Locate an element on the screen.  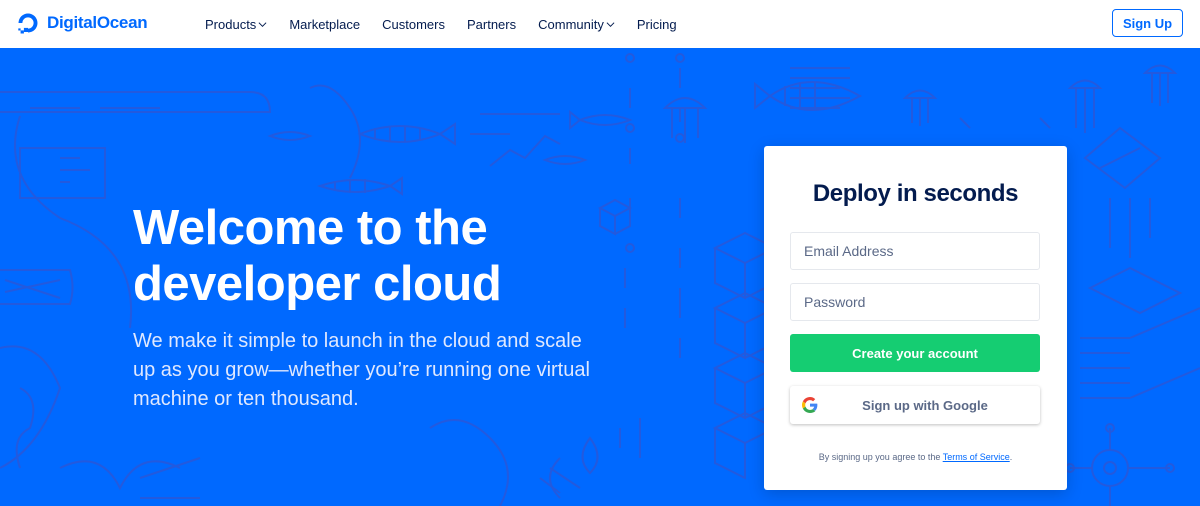
nav-item-label: Customers is located at coordinates (413, 24).